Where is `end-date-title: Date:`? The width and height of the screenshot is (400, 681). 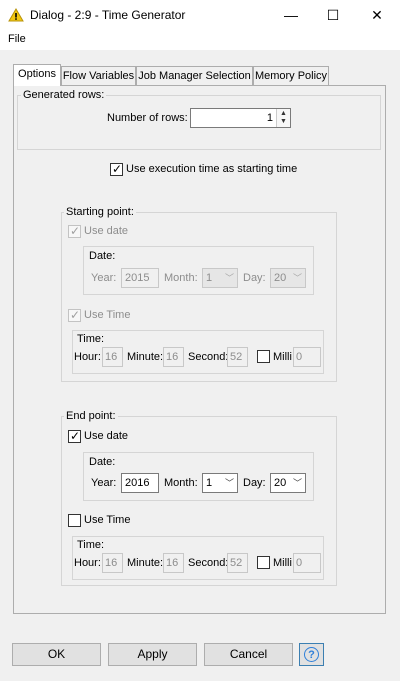 end-date-title: Date: is located at coordinates (102, 462).